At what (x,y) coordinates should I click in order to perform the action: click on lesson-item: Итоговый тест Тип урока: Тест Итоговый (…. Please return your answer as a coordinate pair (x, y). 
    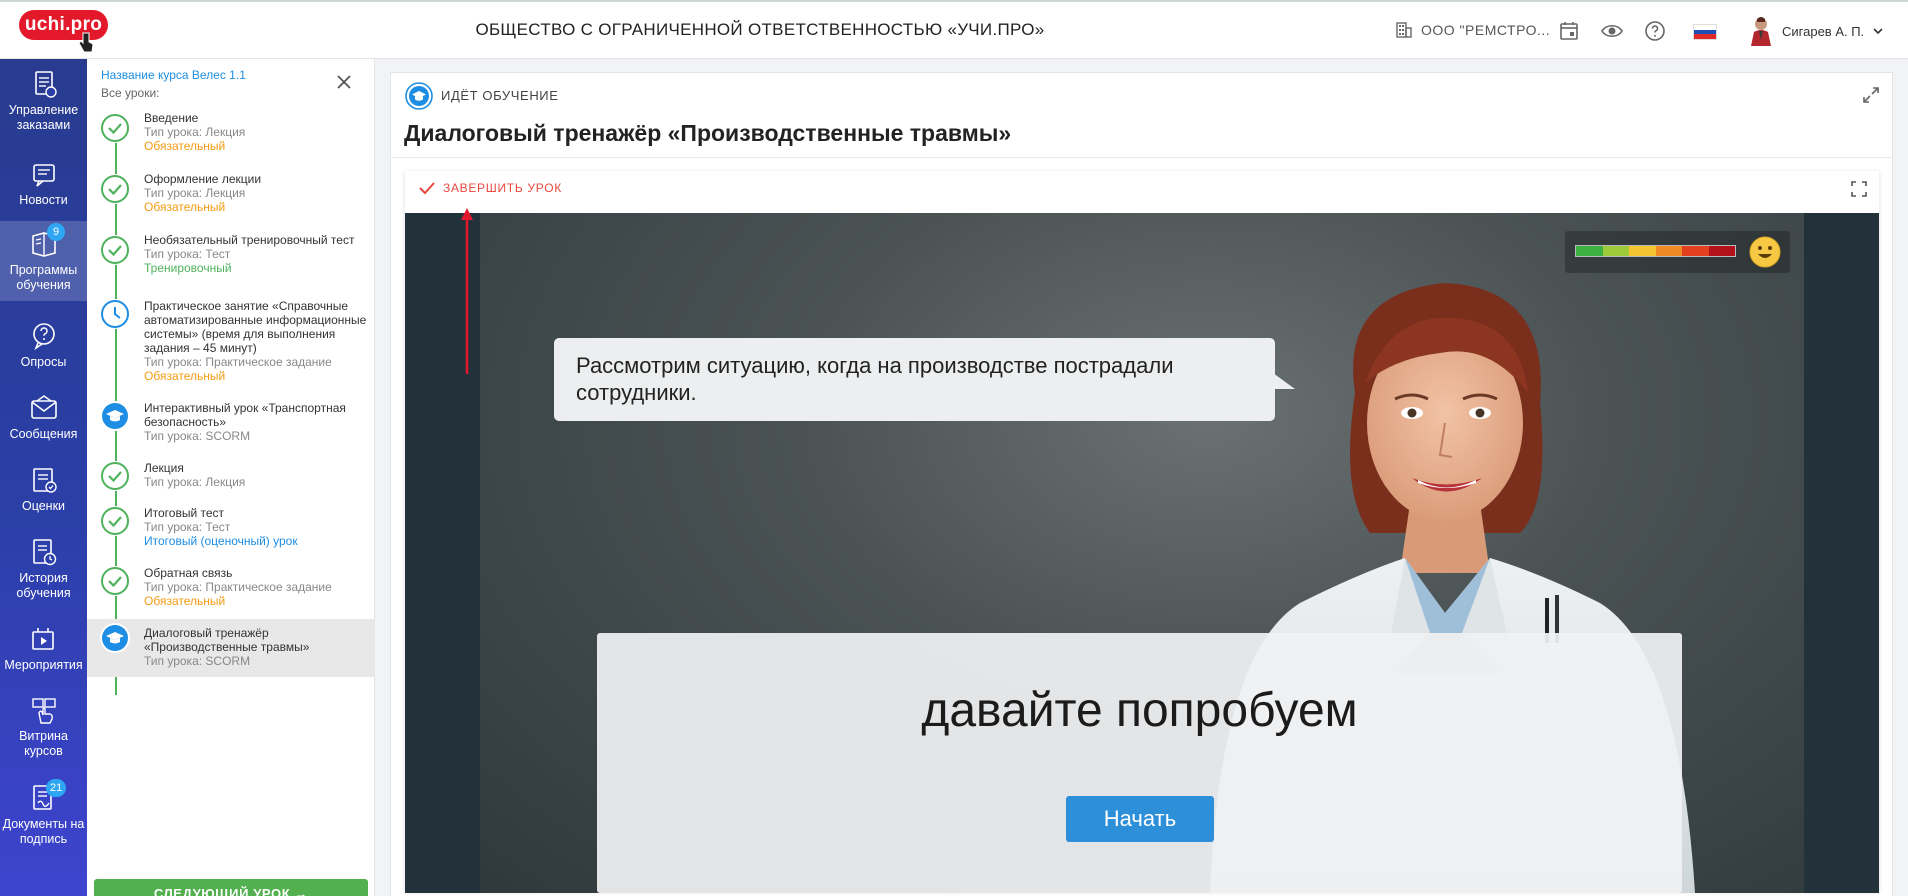
    Looking at the image, I should click on (231, 534).